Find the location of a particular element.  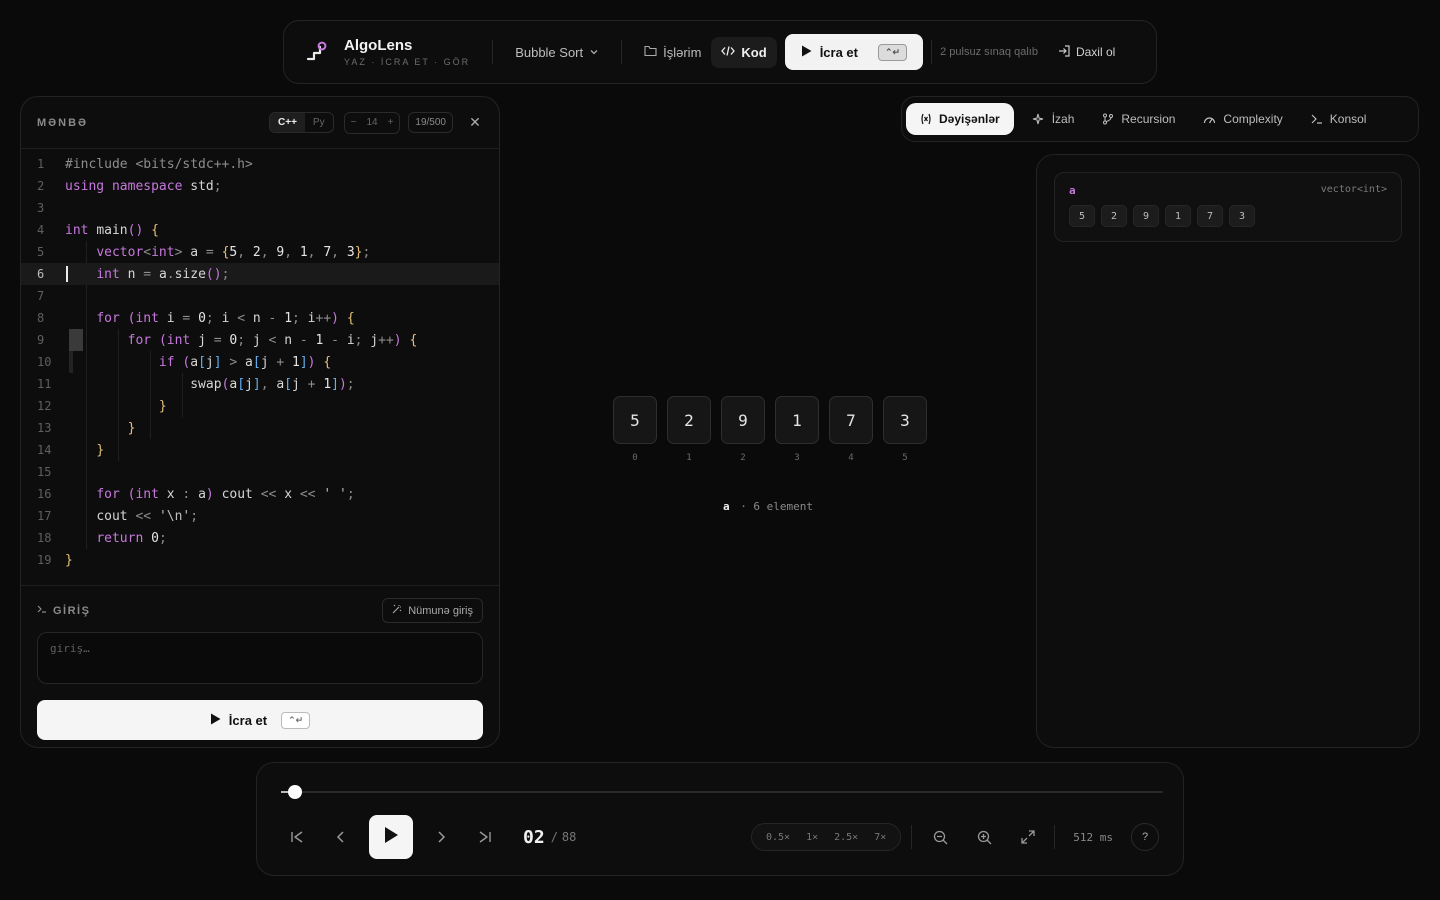

code-line: 16 for (int x : a) cout << x << ' '; is located at coordinates (260, 494).